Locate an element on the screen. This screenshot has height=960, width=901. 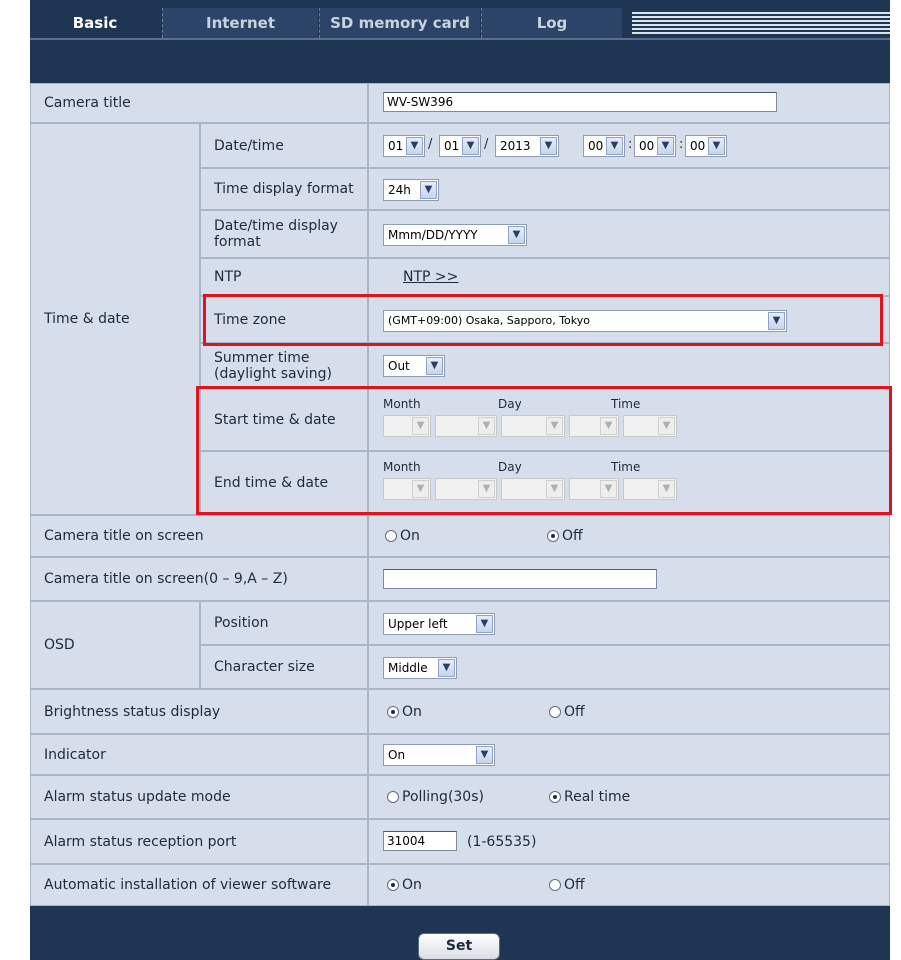
auto-install-on-radio: On is located at coordinates (404, 885).